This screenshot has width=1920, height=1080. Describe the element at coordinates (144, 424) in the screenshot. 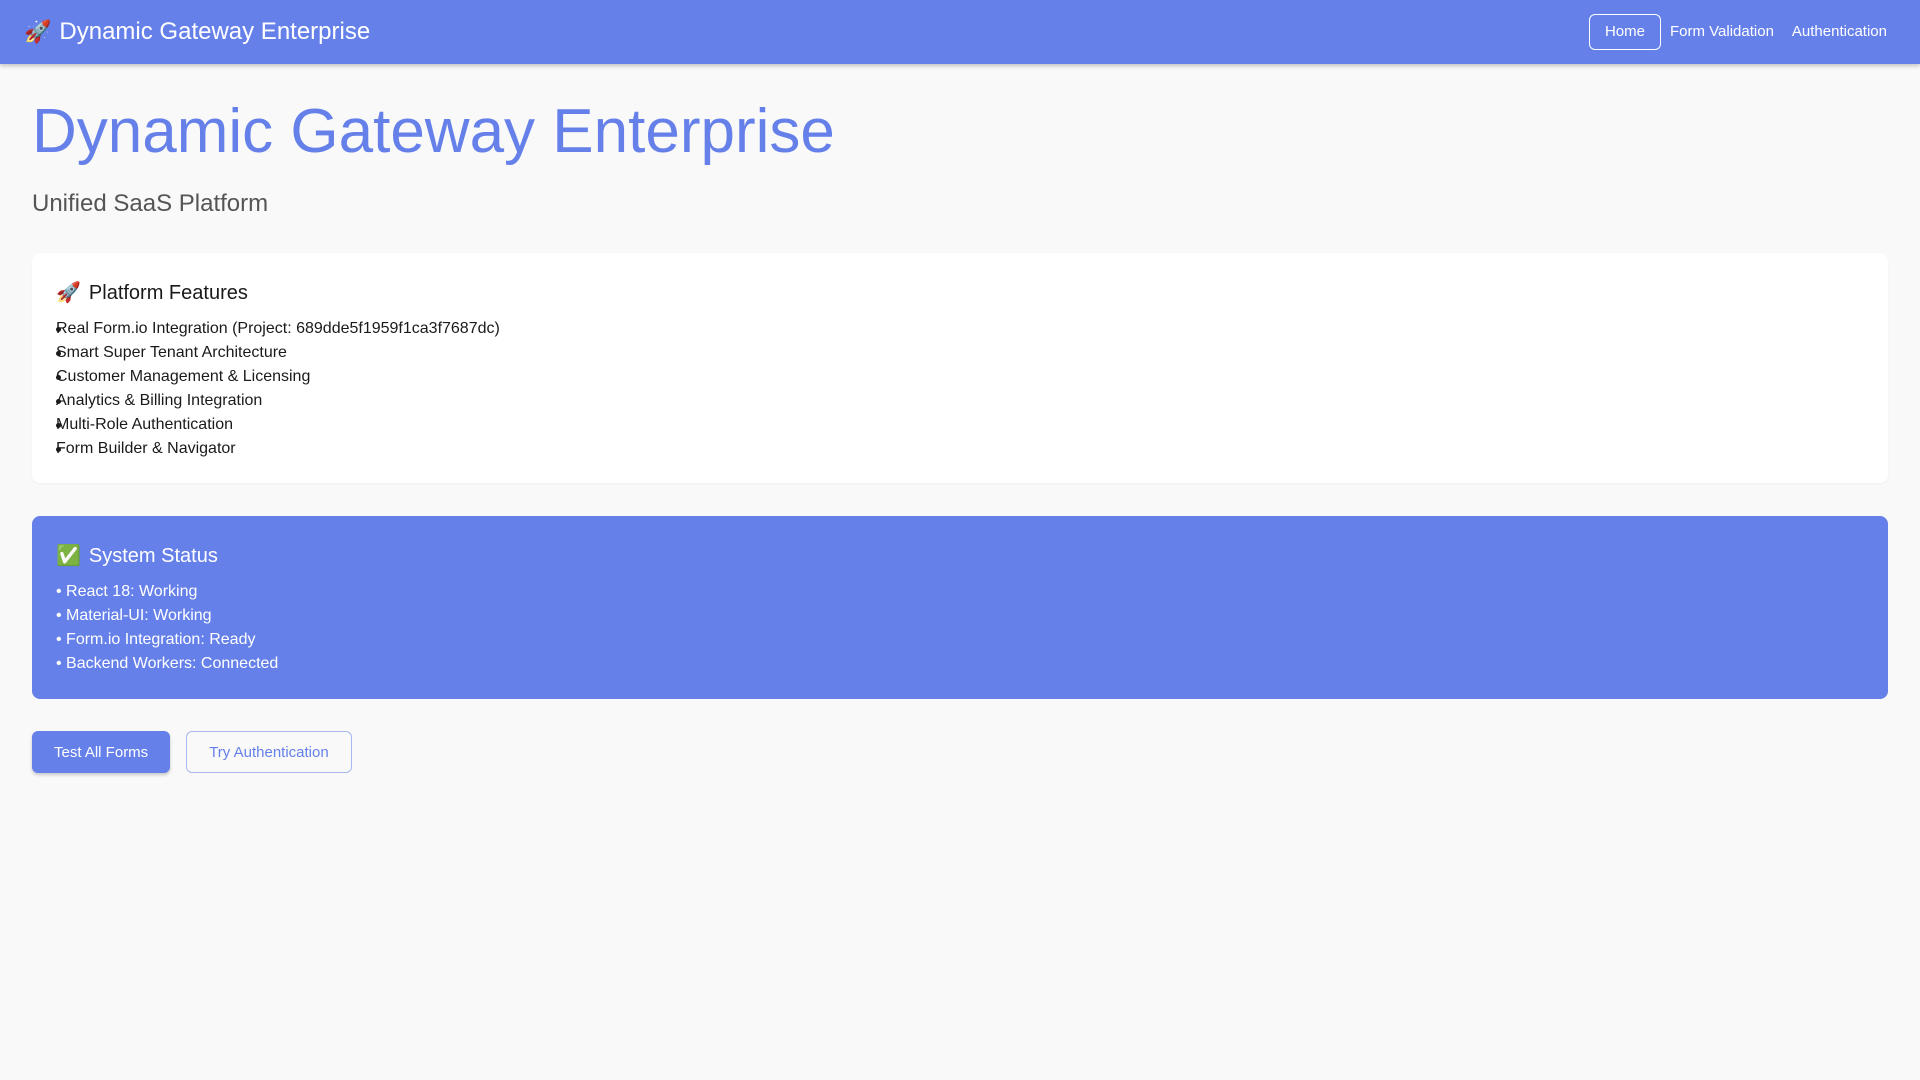

I see `feature-item-text: Multi-Role Authentication` at that location.